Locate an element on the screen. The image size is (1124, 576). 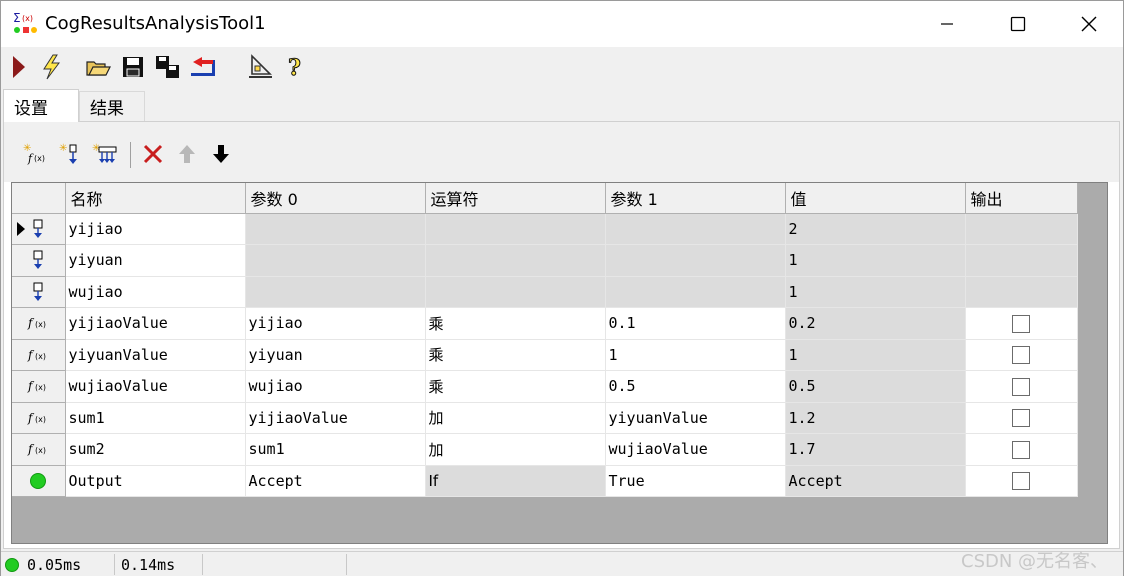
table-row: yiyuan 1 is located at coordinates (545, 260).